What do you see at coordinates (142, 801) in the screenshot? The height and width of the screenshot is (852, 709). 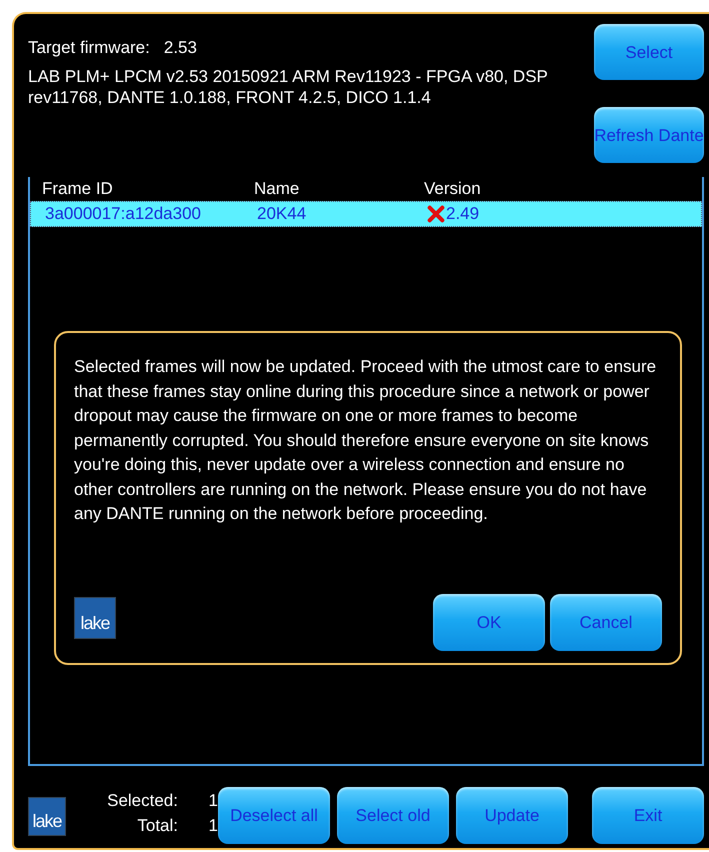 I see `stat-label: Selected:` at bounding box center [142, 801].